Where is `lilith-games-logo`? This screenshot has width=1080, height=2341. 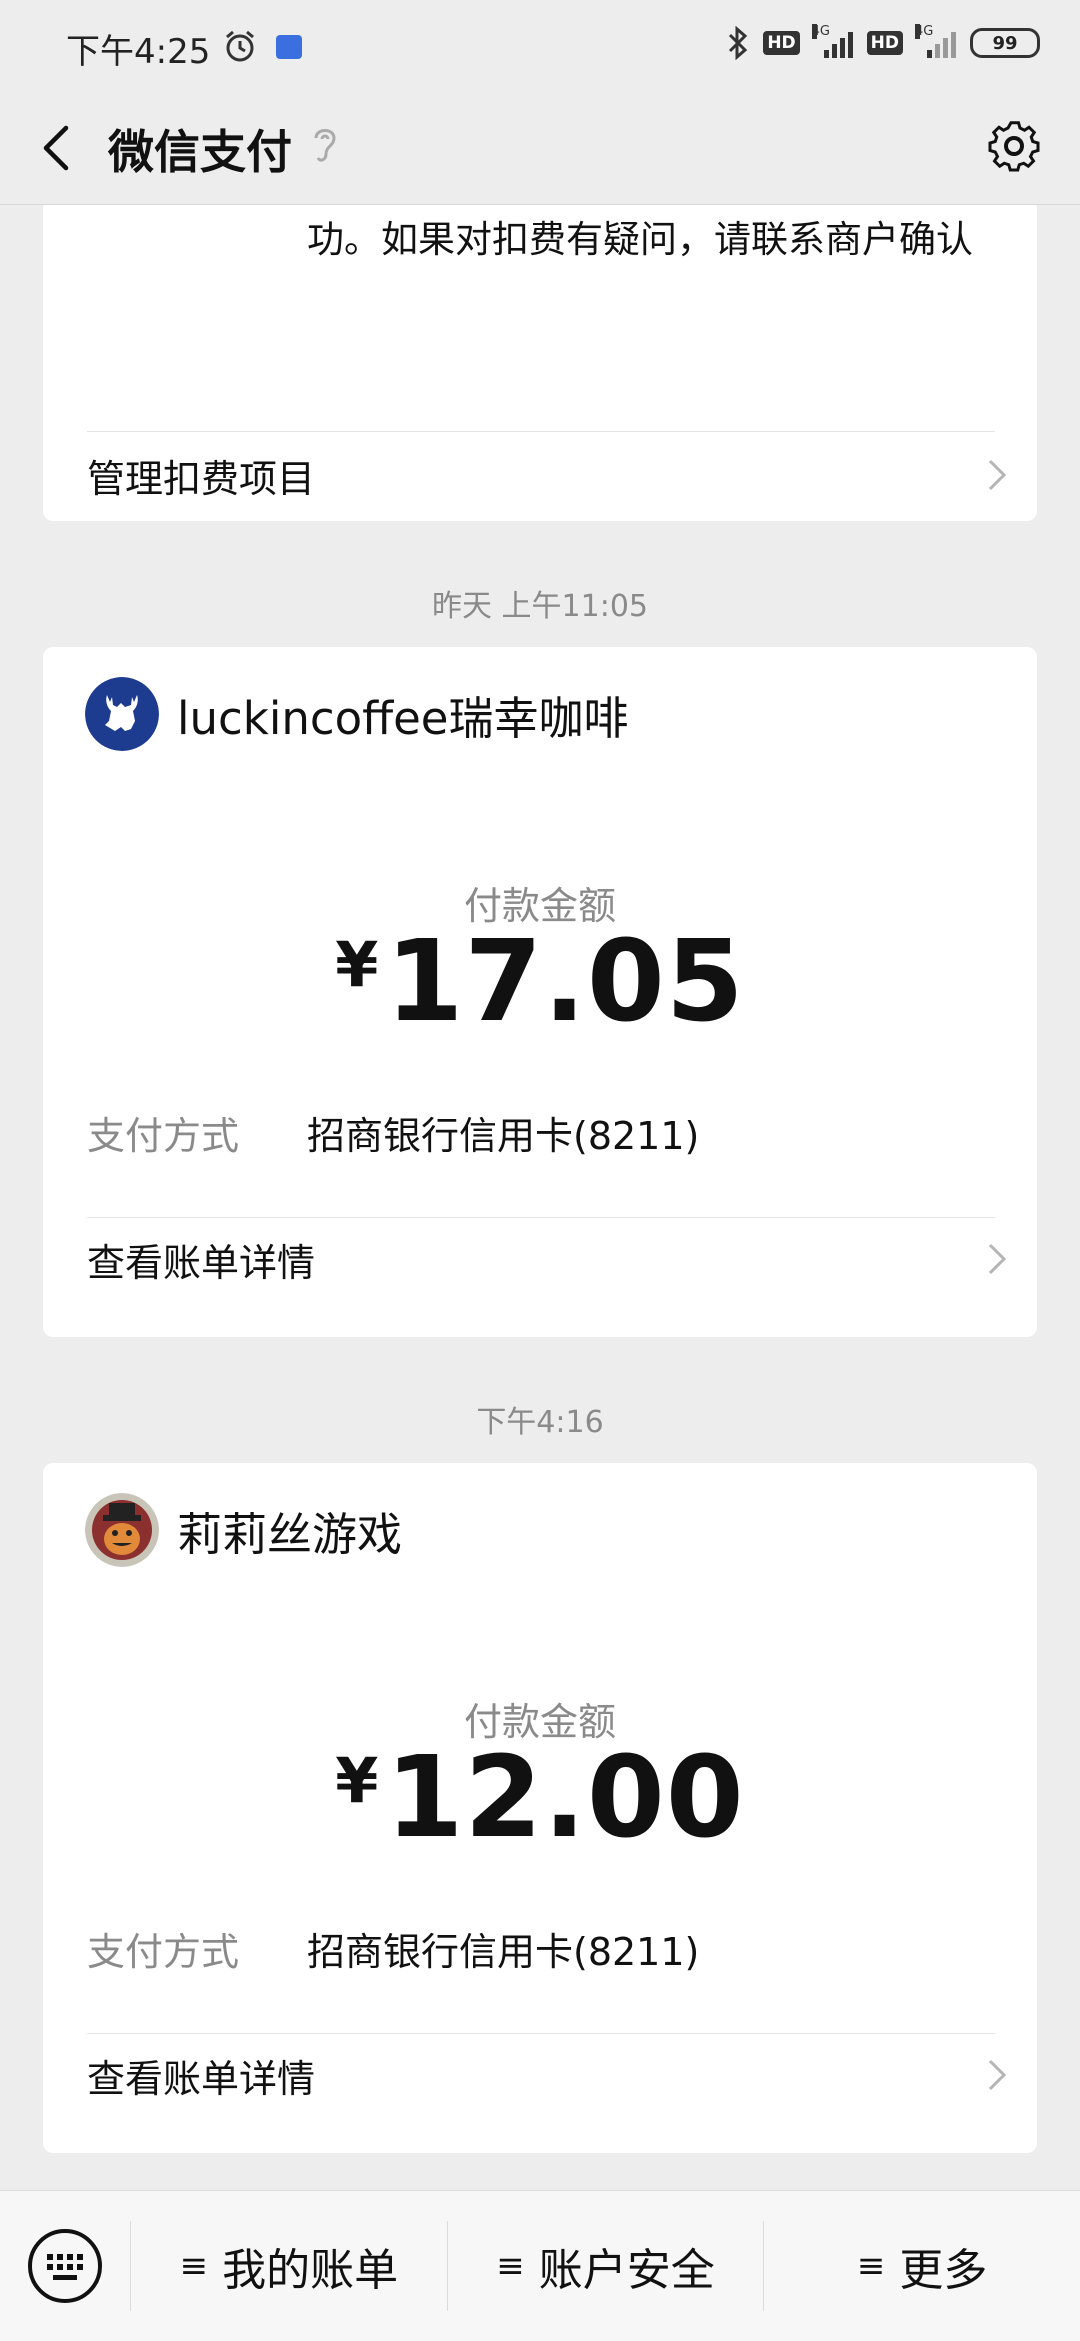 lilith-games-logo is located at coordinates (122, 1530).